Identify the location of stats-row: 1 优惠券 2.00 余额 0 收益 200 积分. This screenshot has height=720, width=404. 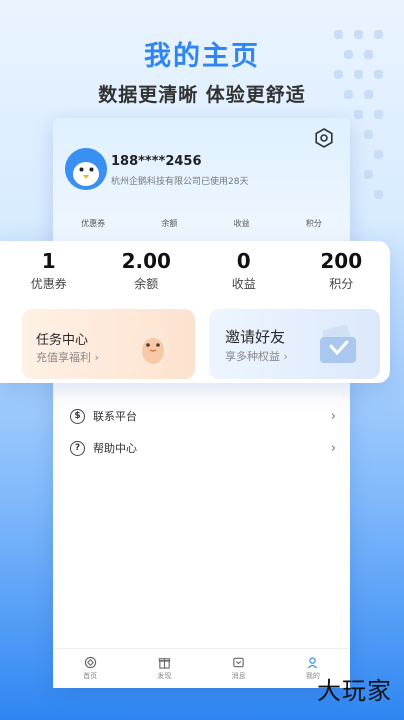
(195, 270).